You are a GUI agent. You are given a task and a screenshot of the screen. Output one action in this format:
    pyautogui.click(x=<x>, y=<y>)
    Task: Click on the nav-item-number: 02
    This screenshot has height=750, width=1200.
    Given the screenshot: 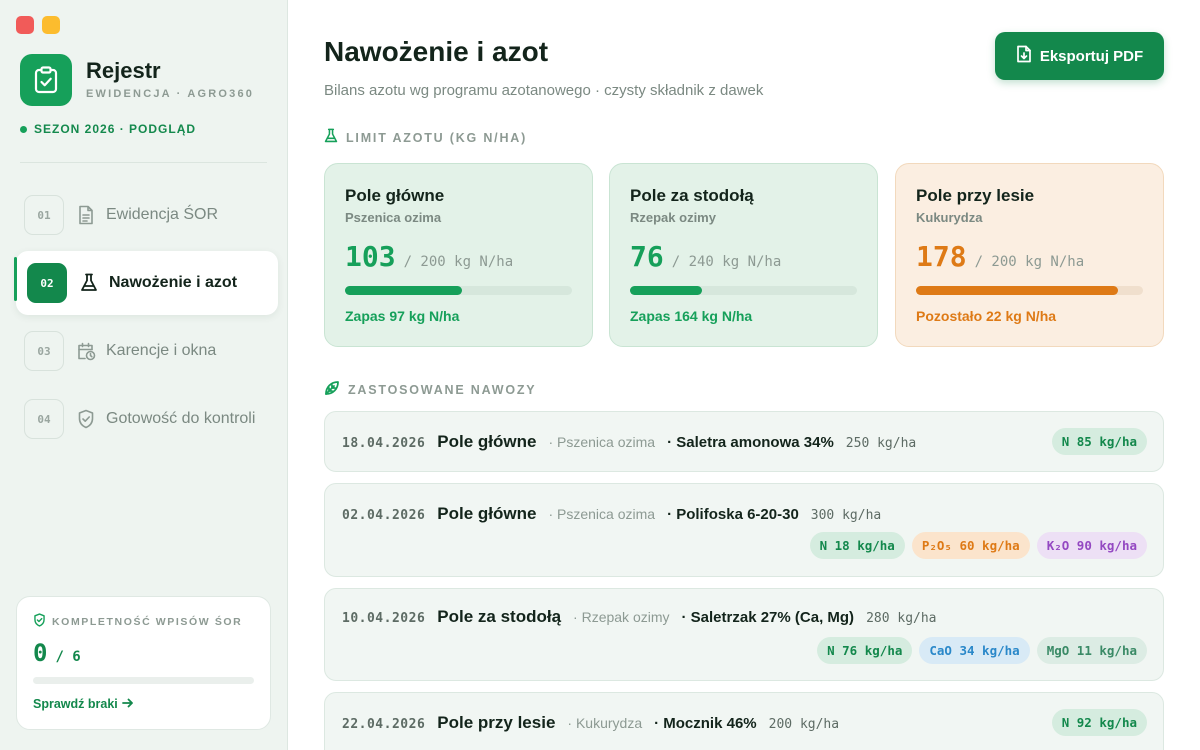 What is the action you would take?
    pyautogui.click(x=47, y=283)
    